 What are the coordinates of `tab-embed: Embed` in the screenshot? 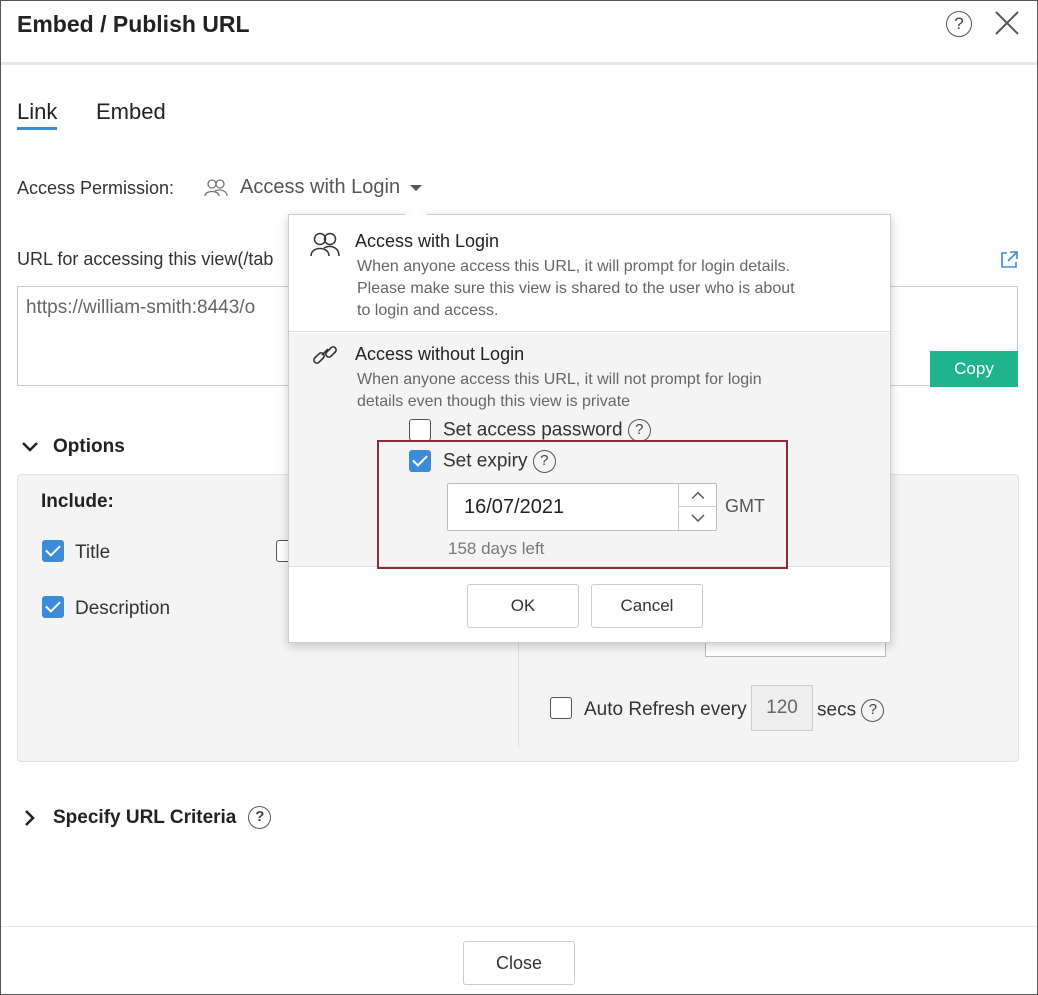 It's located at (131, 112).